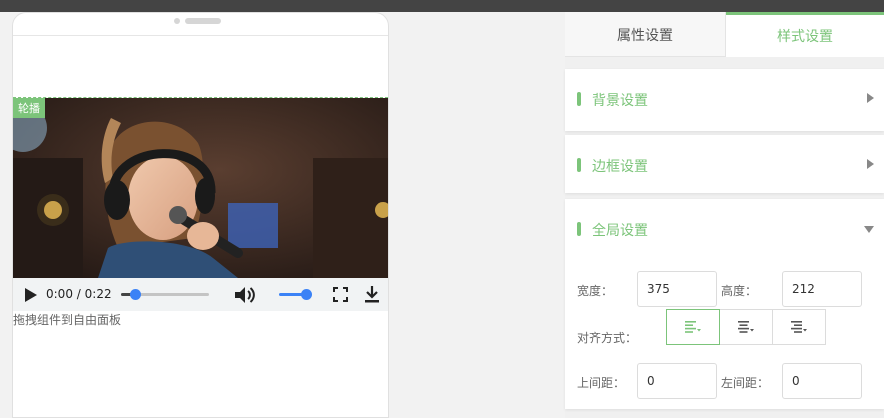 This screenshot has height=418, width=884. Describe the element at coordinates (645, 34) in the screenshot. I see `tab-property-settings: 属性设置` at that location.